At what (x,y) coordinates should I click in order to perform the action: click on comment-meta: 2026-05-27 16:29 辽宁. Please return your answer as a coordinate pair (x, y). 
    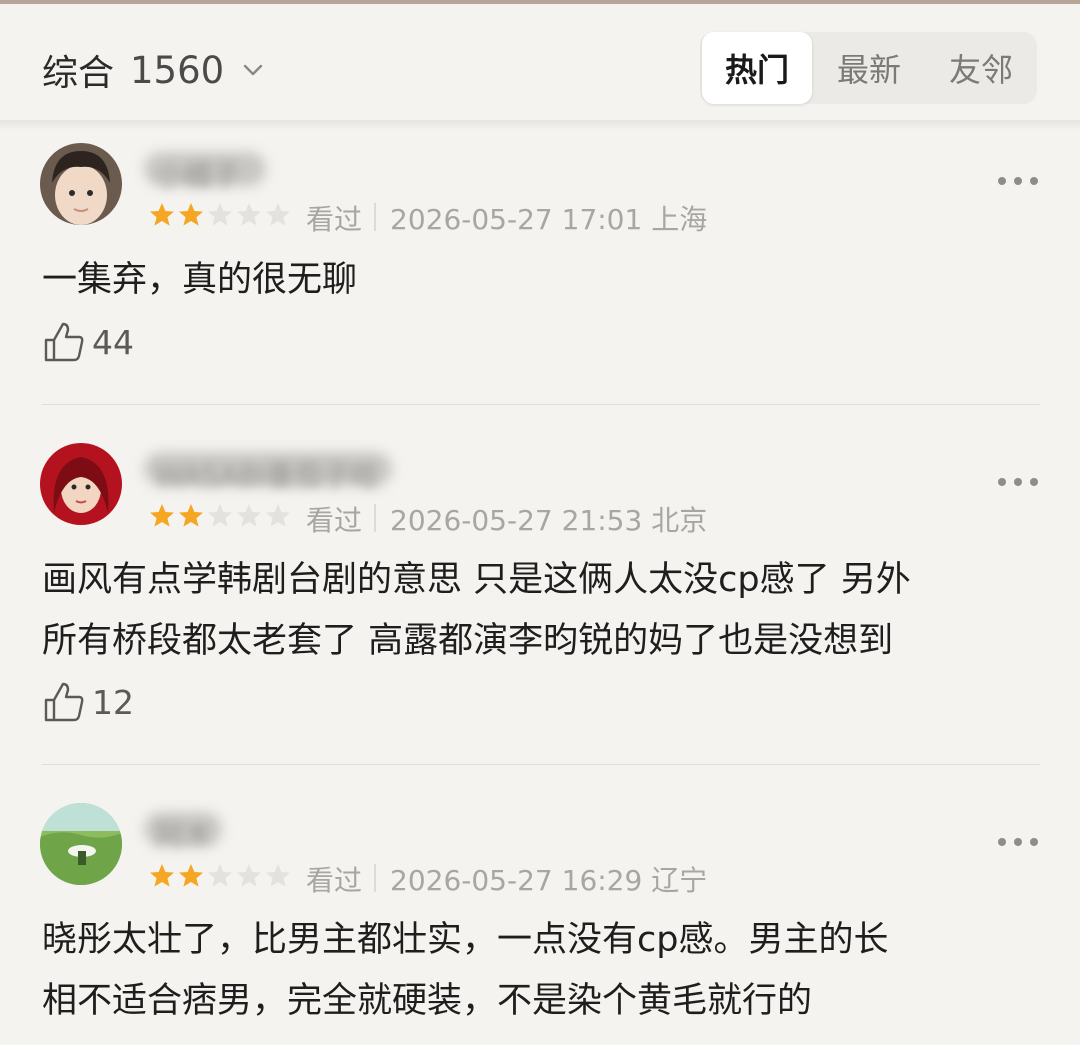
    Looking at the image, I should click on (548, 879).